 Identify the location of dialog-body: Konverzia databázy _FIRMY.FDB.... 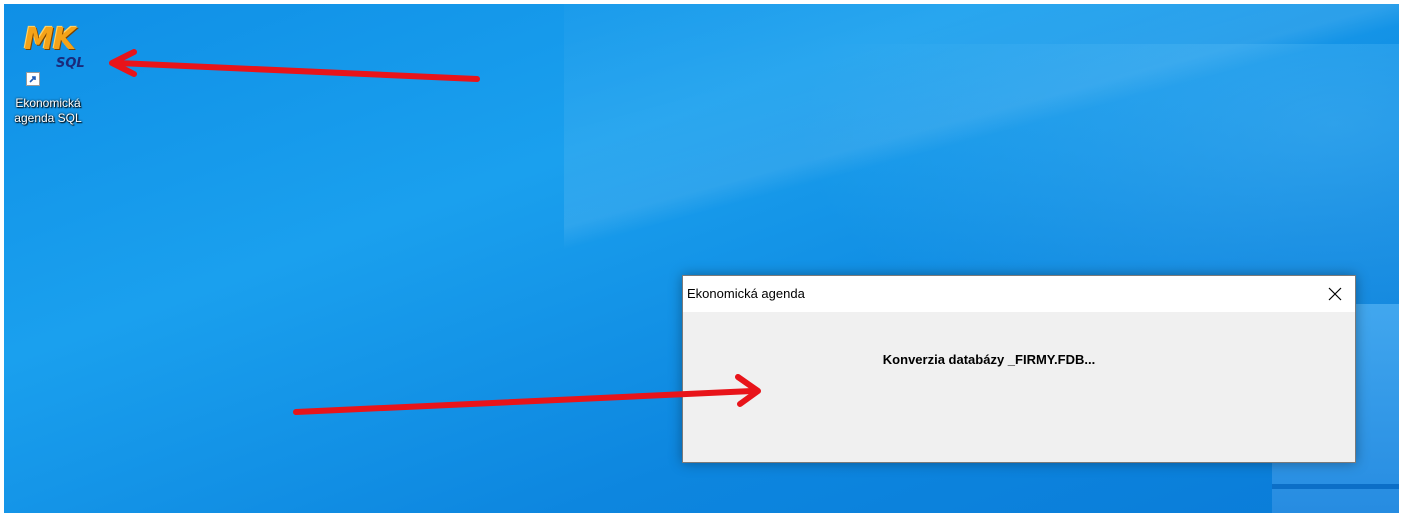
(1019, 387).